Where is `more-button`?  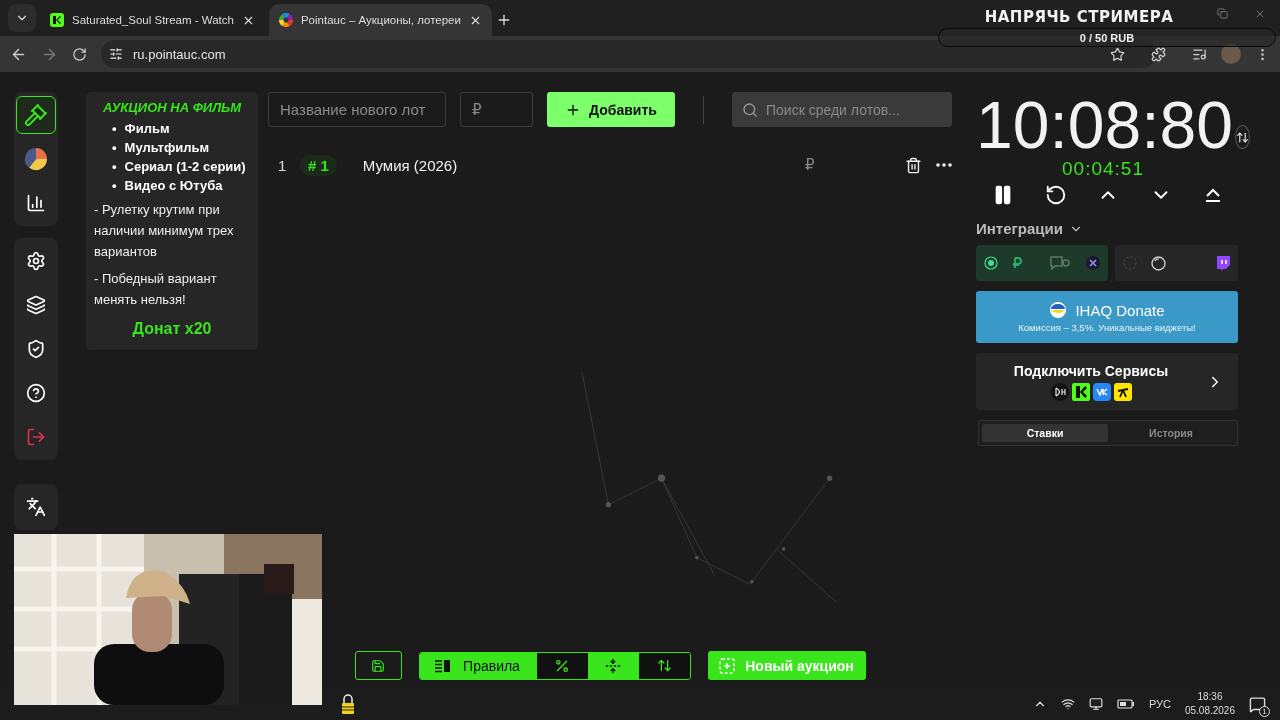
more-button is located at coordinates (944, 165).